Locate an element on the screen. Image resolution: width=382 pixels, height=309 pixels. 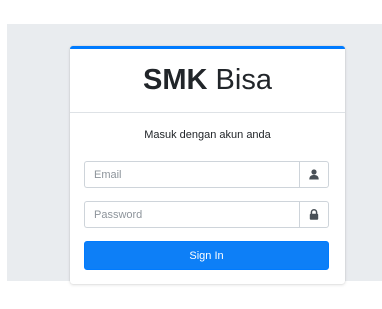
lock-icon is located at coordinates (314, 214).